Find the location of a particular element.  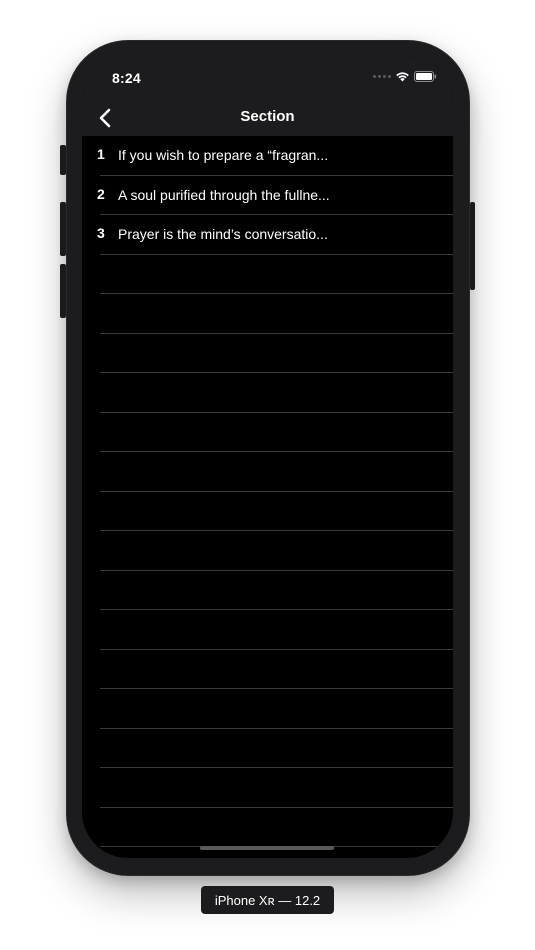

list-item-number: 2 is located at coordinates (101, 193).